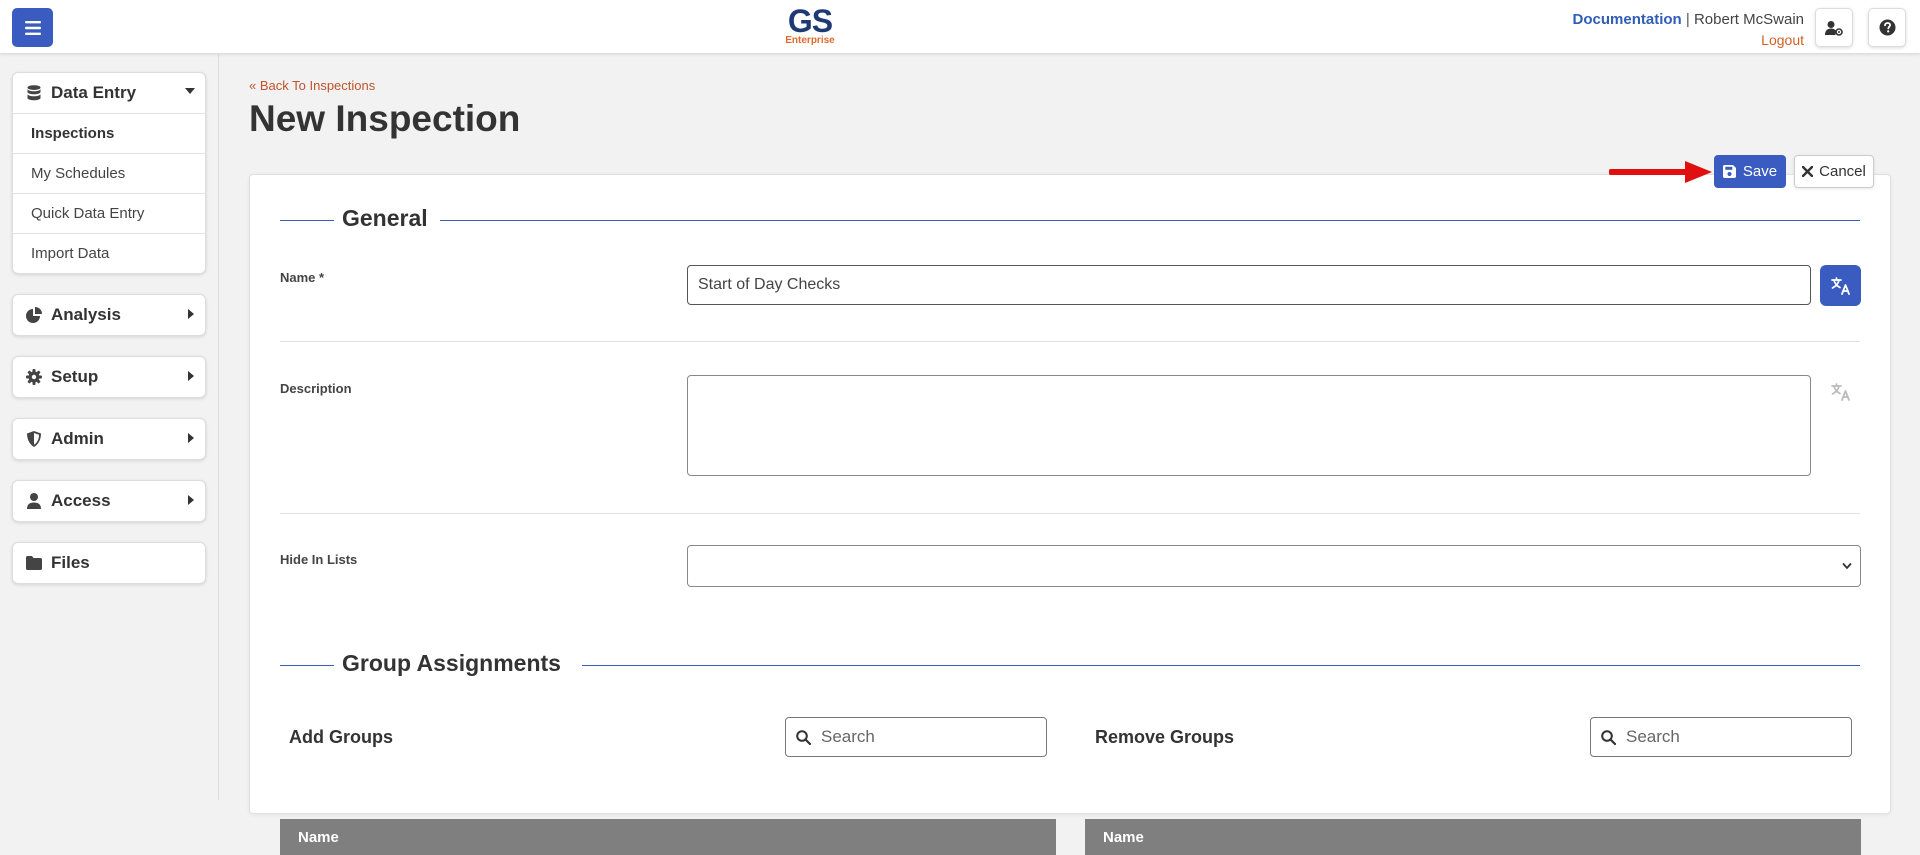 The height and width of the screenshot is (855, 1920). Describe the element at coordinates (341, 737) in the screenshot. I see `add-groups-title: Add Groups` at that location.